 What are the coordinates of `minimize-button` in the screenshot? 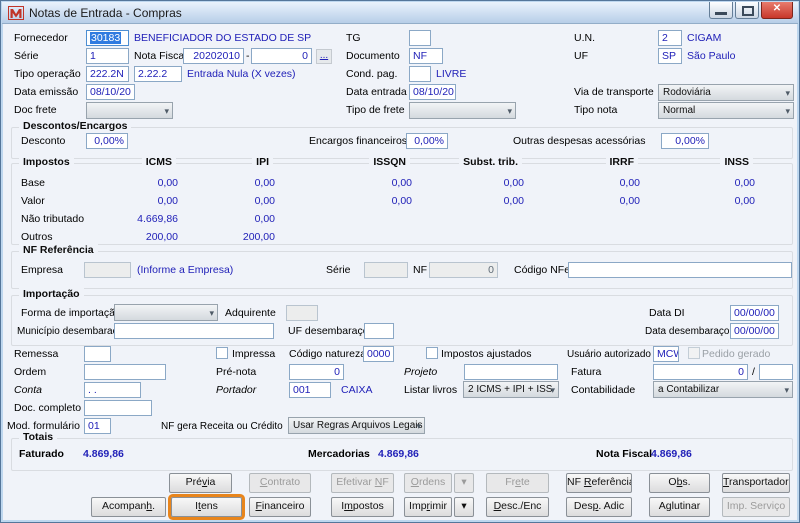 It's located at (721, 10).